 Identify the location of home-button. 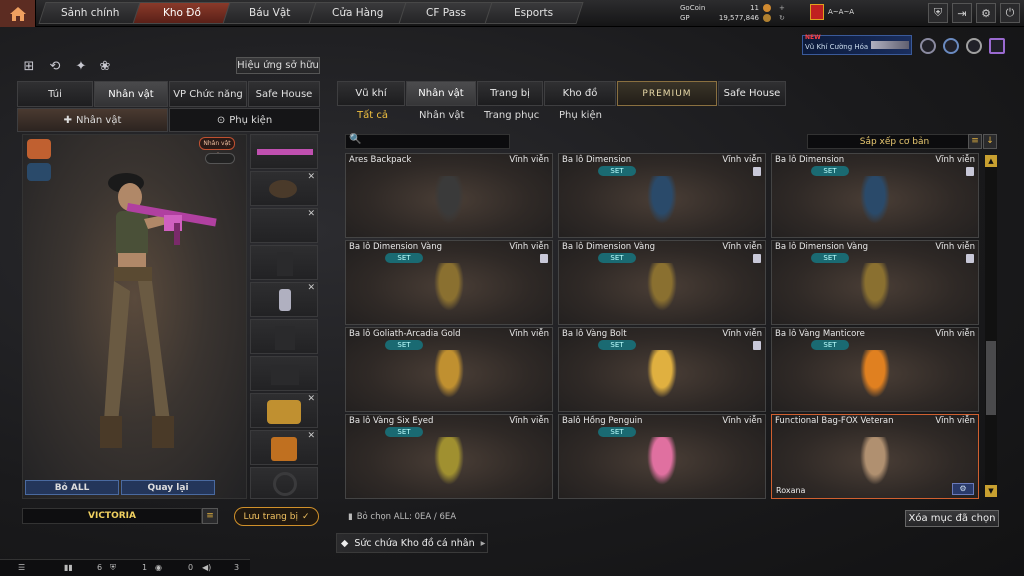
(18, 13).